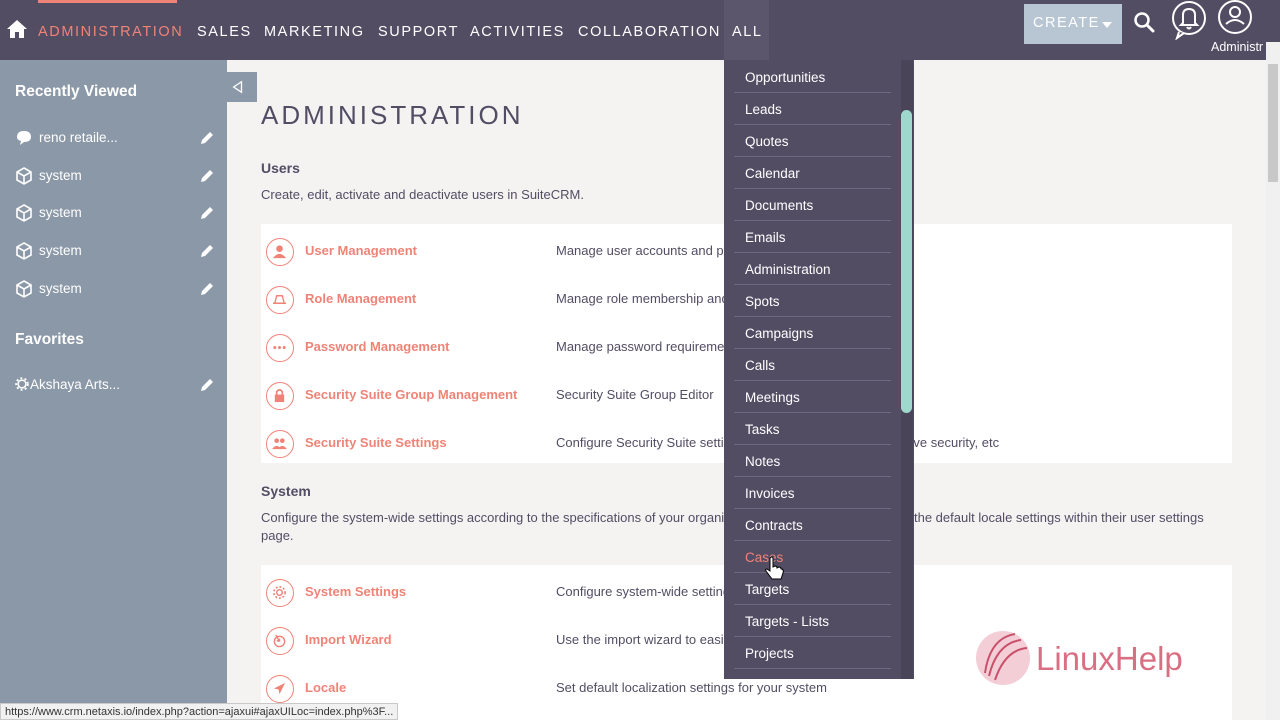 Image resolution: width=1280 pixels, height=720 pixels. What do you see at coordinates (280, 396) in the screenshot?
I see `lock-icon` at bounding box center [280, 396].